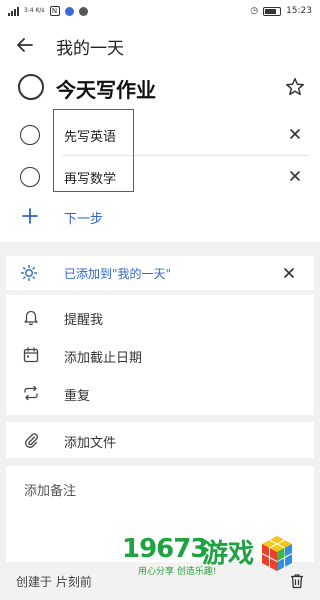 This screenshot has width=320, height=600. Describe the element at coordinates (69, 11) in the screenshot. I see `app-notification-icon` at that location.